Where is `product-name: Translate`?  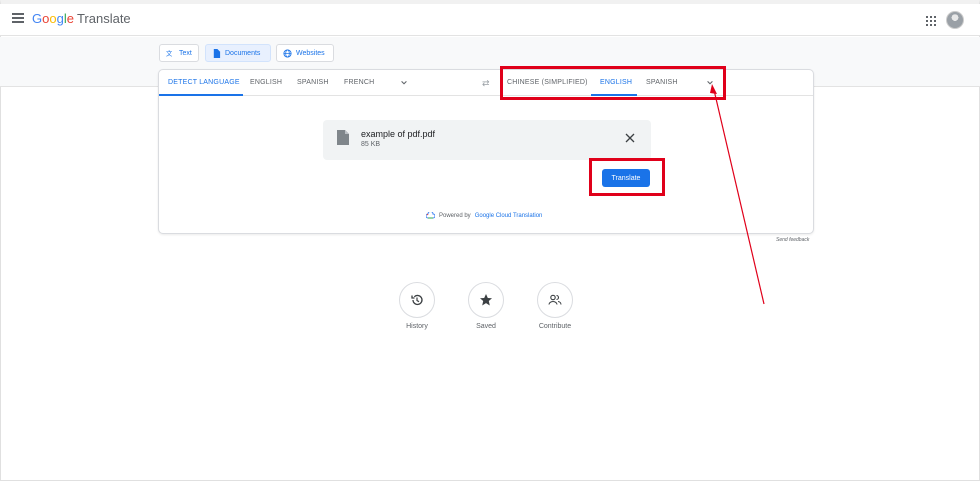
product-name: Translate is located at coordinates (103, 18).